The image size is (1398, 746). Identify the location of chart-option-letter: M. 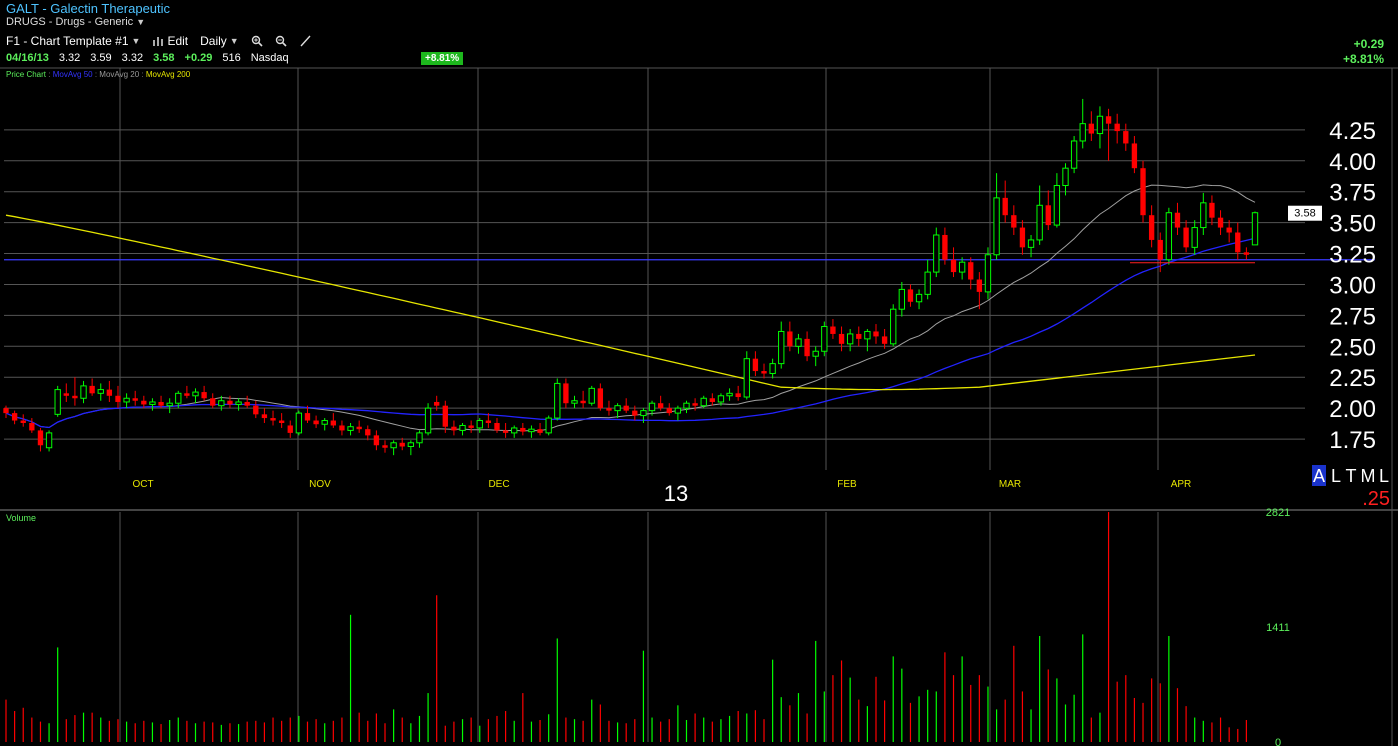
(1368, 476).